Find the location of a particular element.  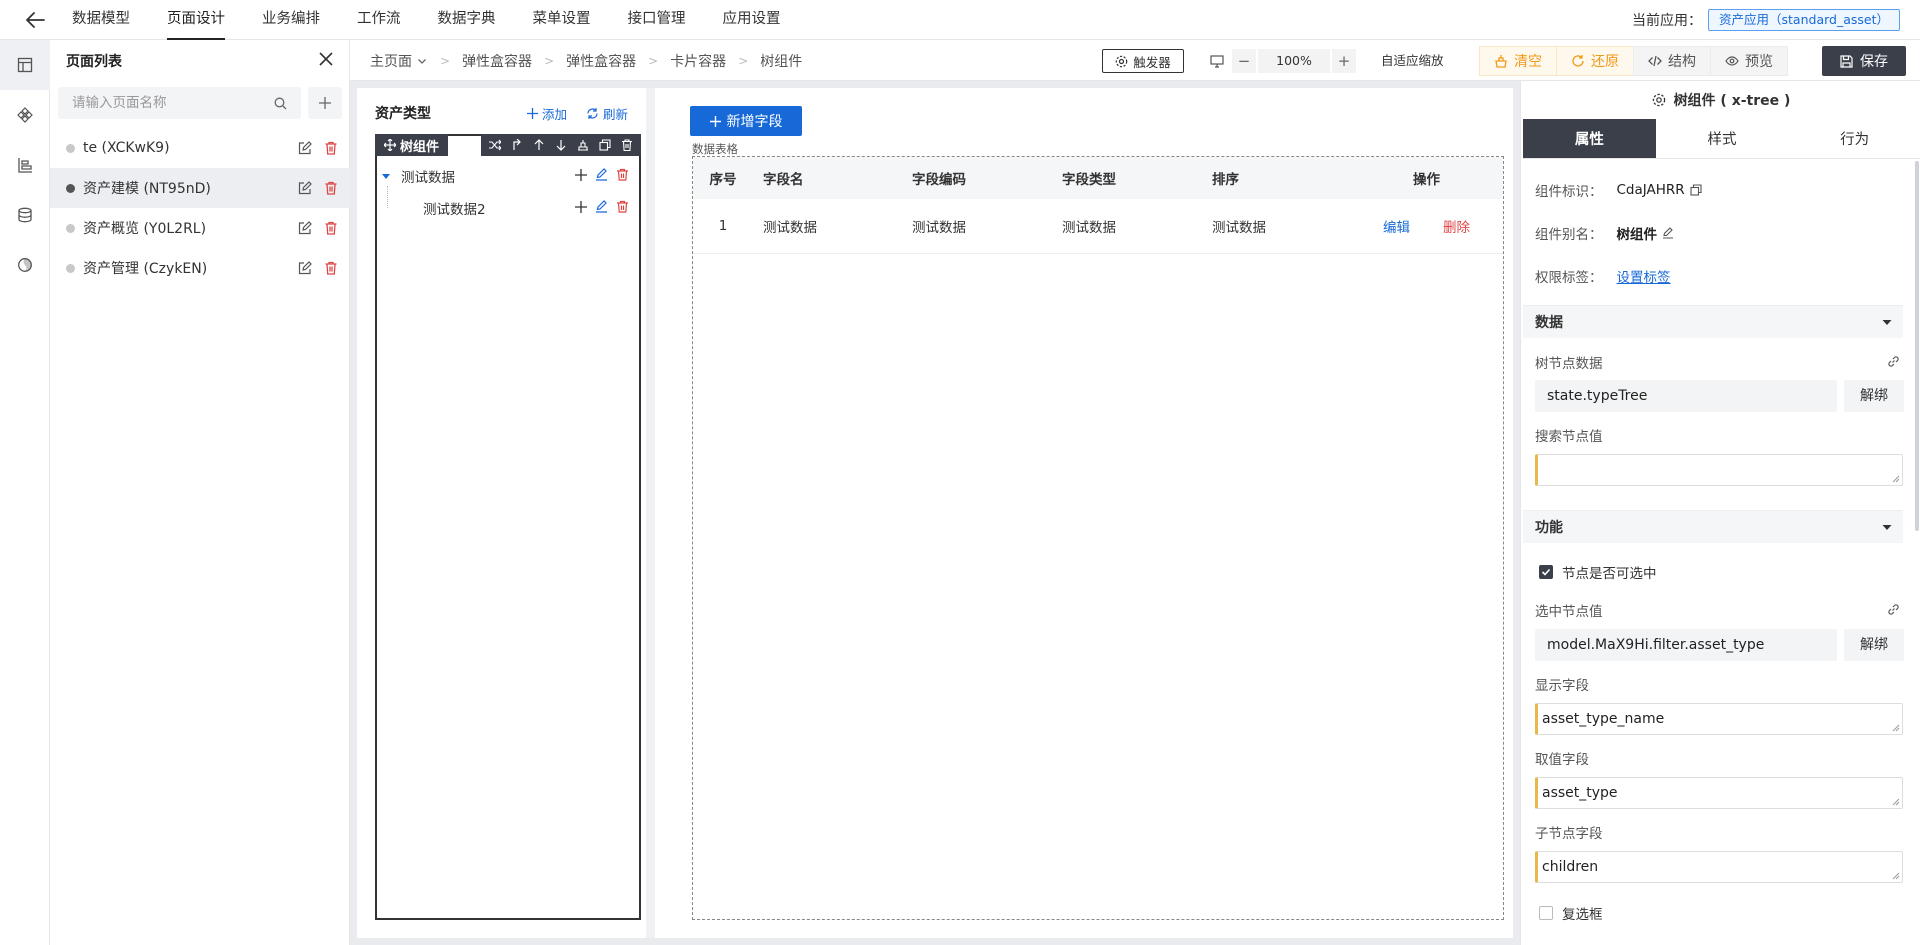

restore-button: 还原 is located at coordinates (1595, 61).